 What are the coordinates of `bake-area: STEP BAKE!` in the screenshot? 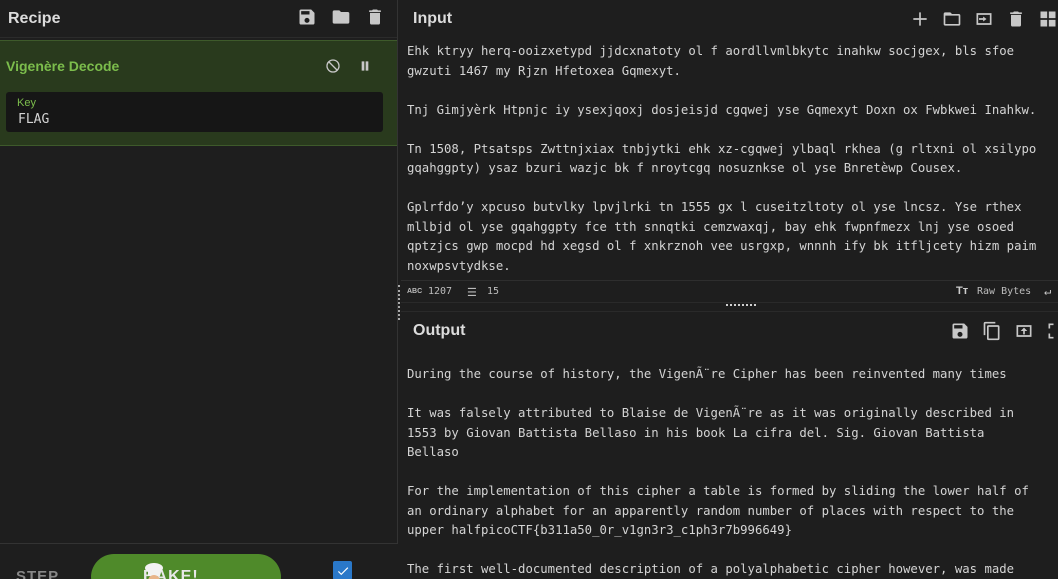 It's located at (199, 561).